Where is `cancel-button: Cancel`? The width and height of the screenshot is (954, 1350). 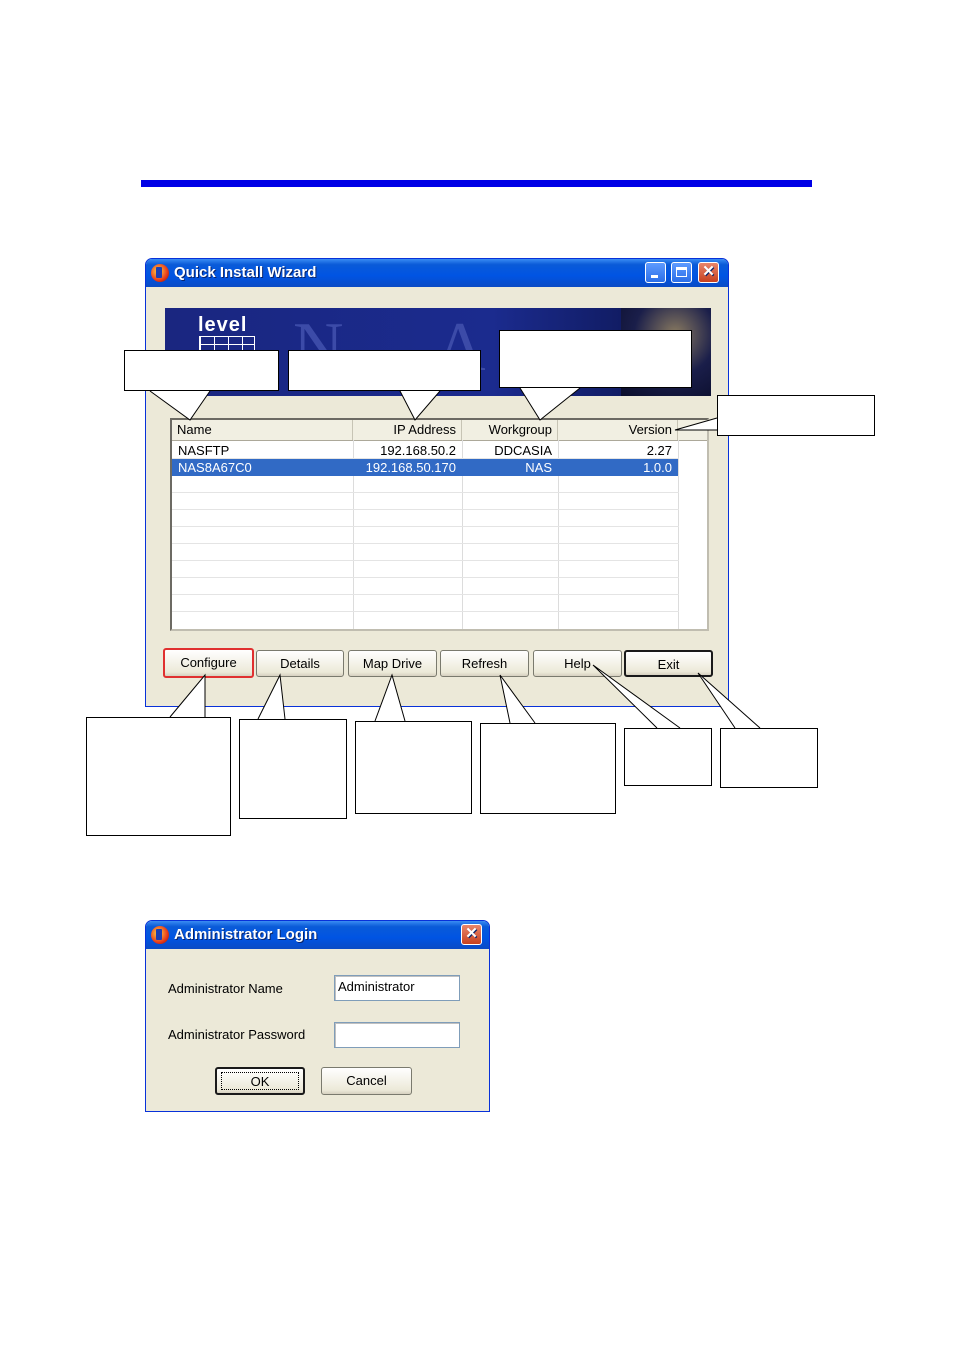
cancel-button: Cancel is located at coordinates (366, 1081).